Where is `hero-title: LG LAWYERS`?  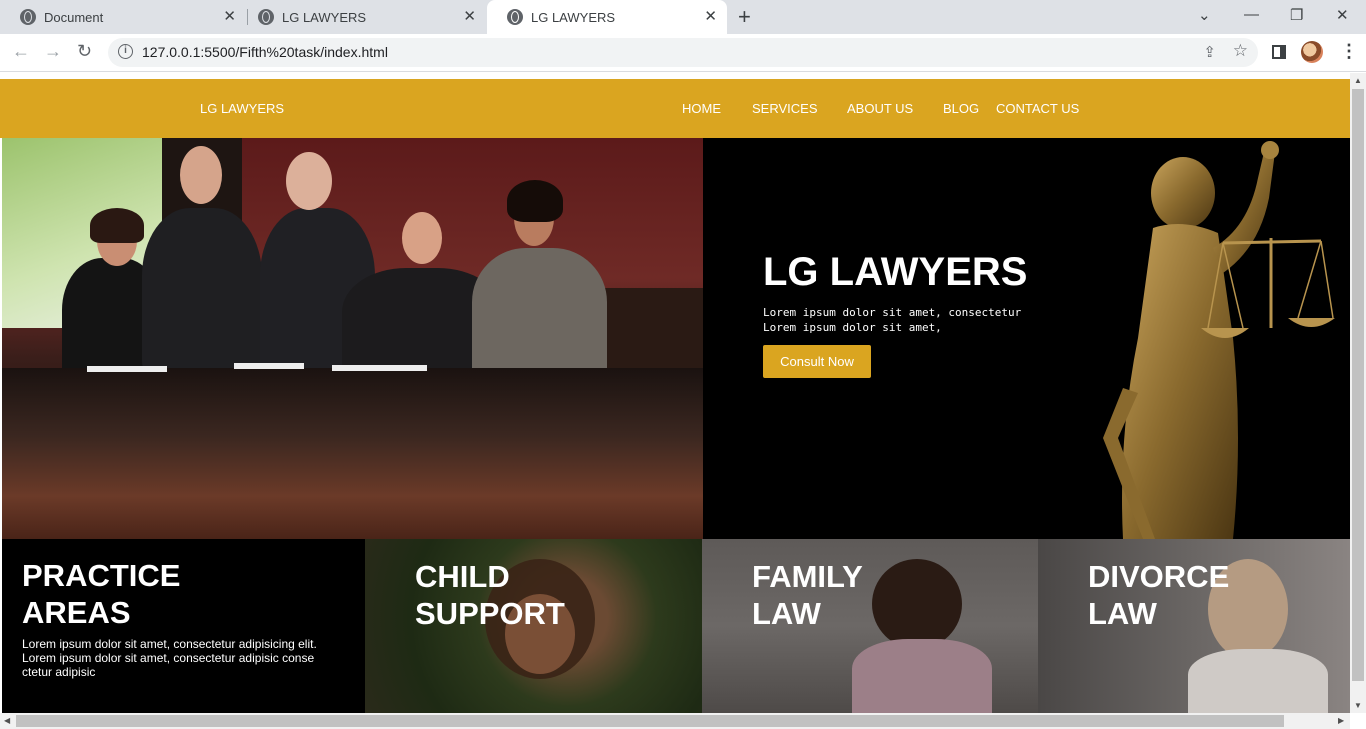
hero-title: LG LAWYERS is located at coordinates (895, 272).